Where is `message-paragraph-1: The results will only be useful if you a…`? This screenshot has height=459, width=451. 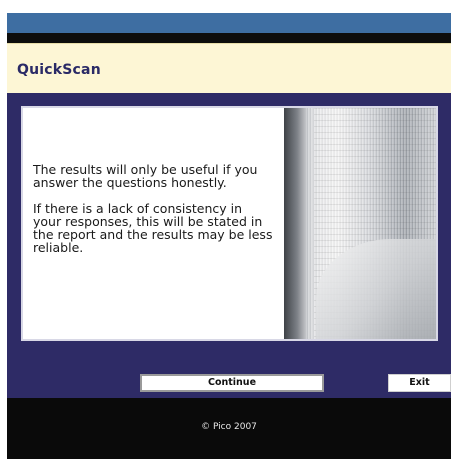
message-paragraph-1: The results will only be useful if you a… is located at coordinates (145, 176).